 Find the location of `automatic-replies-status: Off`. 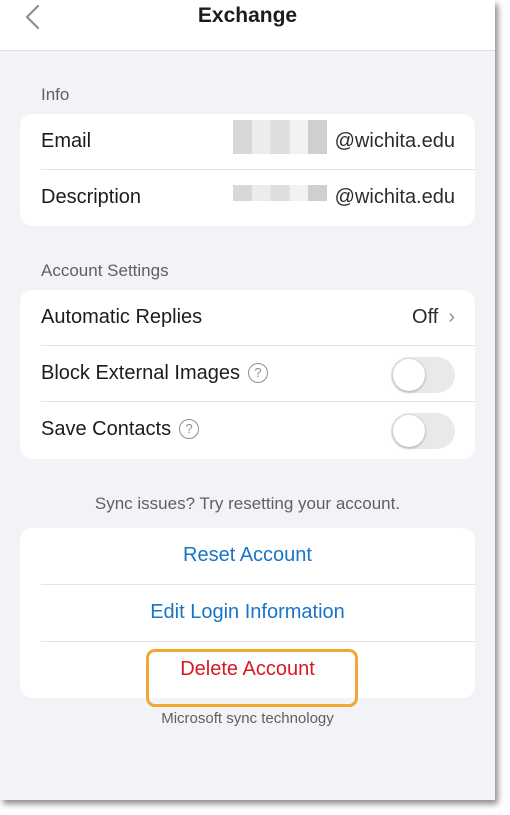

automatic-replies-status: Off is located at coordinates (425, 317).